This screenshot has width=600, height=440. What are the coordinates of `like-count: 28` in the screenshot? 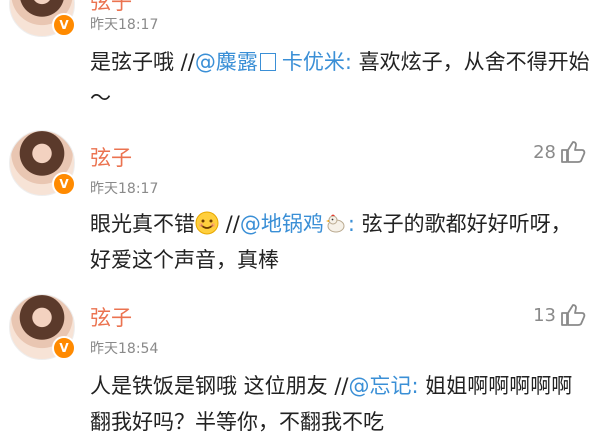 It's located at (544, 152).